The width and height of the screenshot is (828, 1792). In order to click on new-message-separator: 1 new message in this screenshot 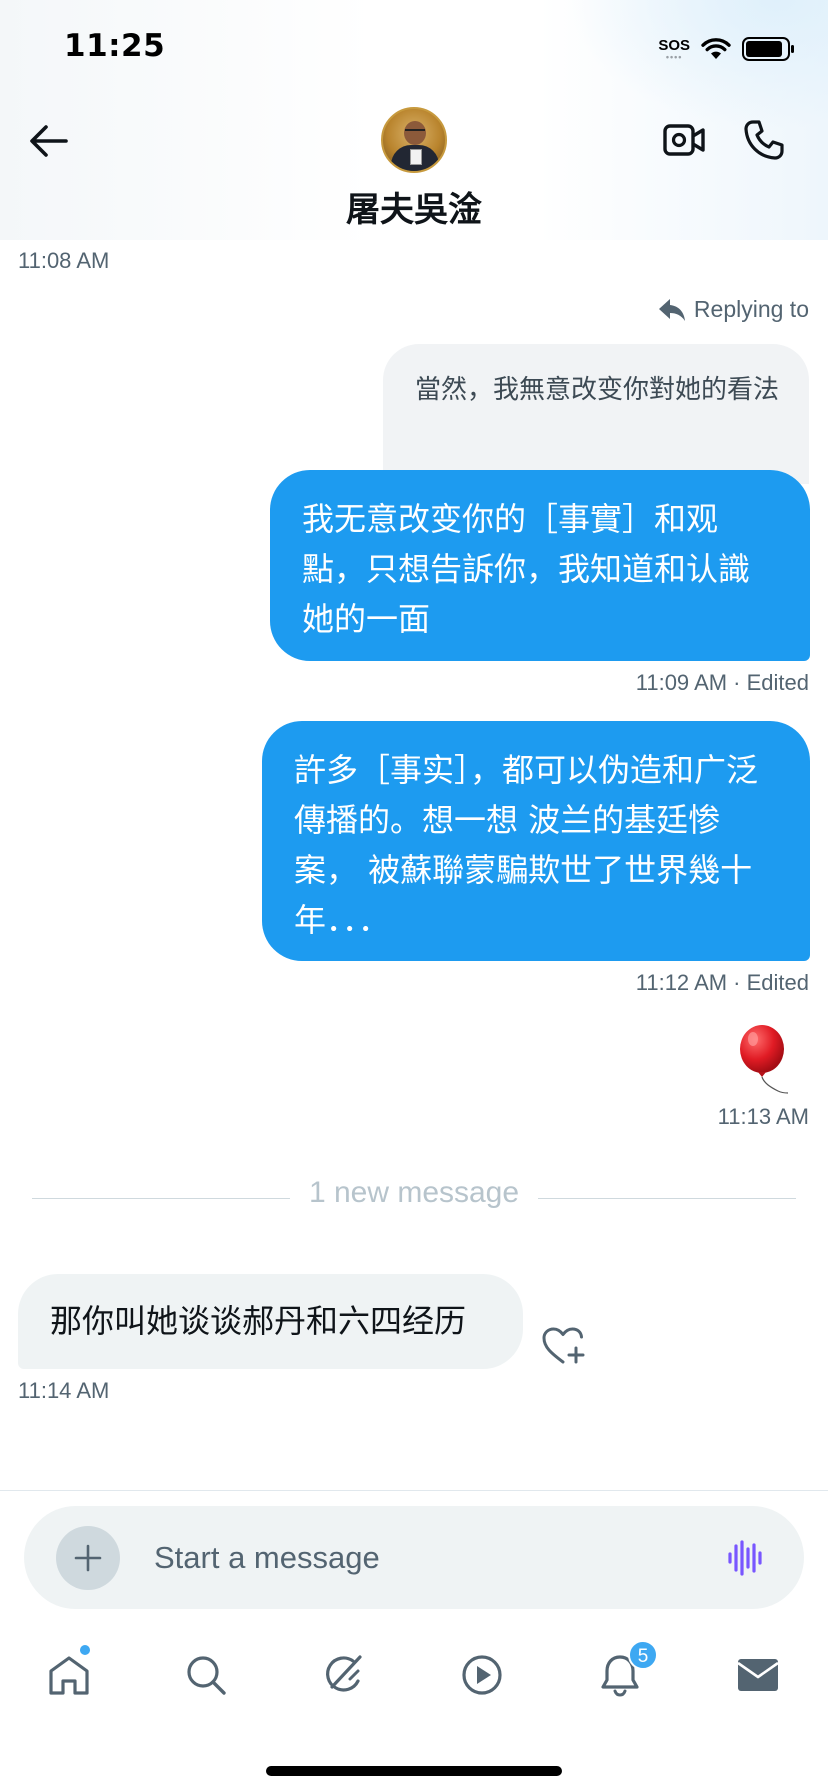, I will do `click(414, 1192)`.